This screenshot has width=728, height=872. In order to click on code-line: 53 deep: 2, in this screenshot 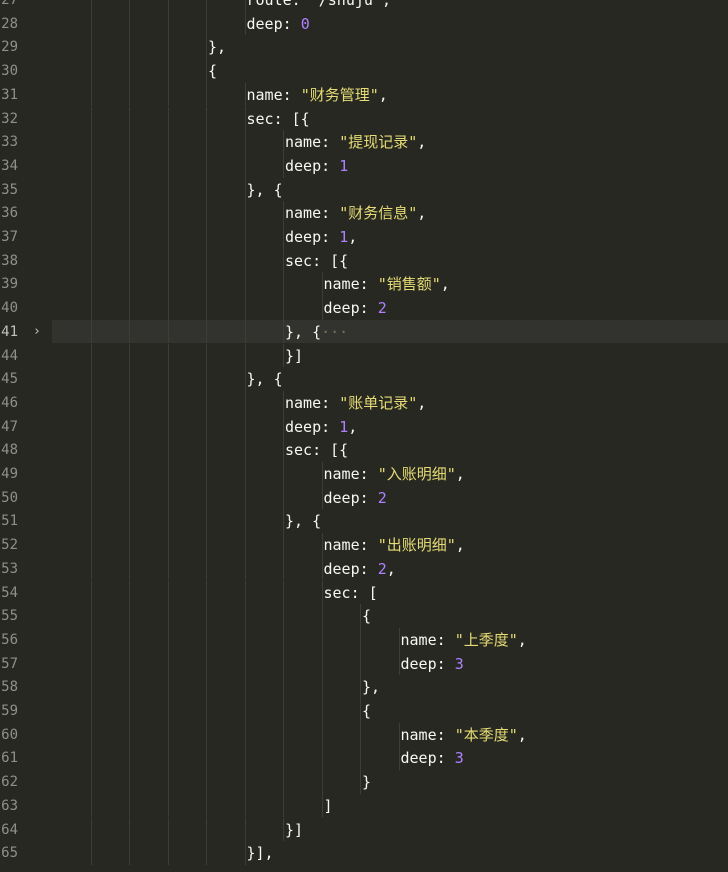, I will do `click(364, 568)`.